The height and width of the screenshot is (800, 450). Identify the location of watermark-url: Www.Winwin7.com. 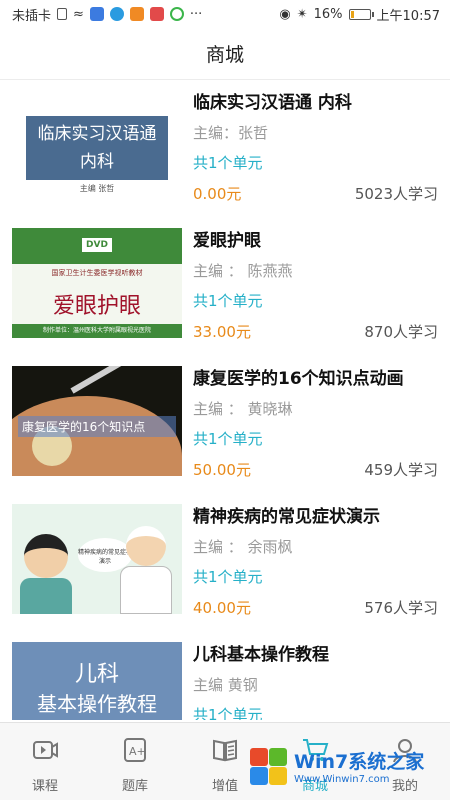
(342, 779).